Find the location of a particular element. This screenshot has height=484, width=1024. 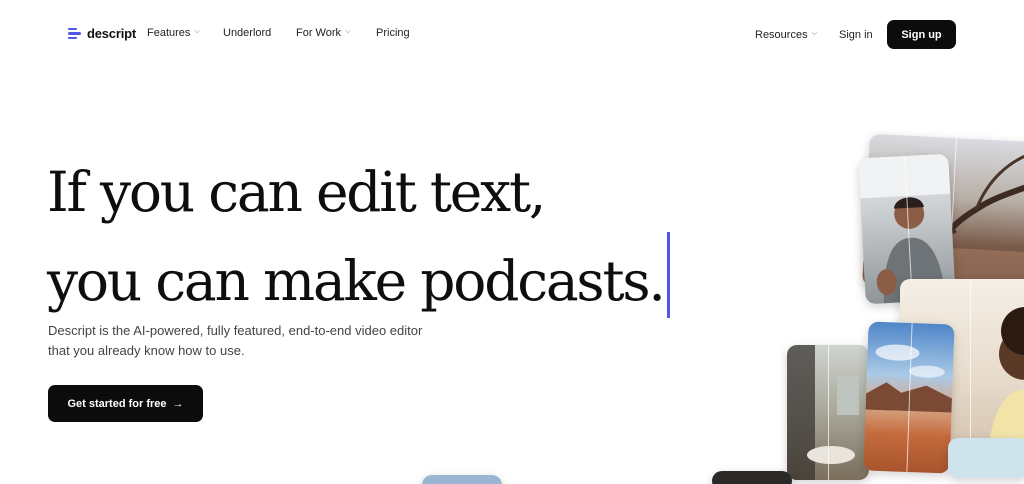

arrow-right-icon: → is located at coordinates (178, 403).